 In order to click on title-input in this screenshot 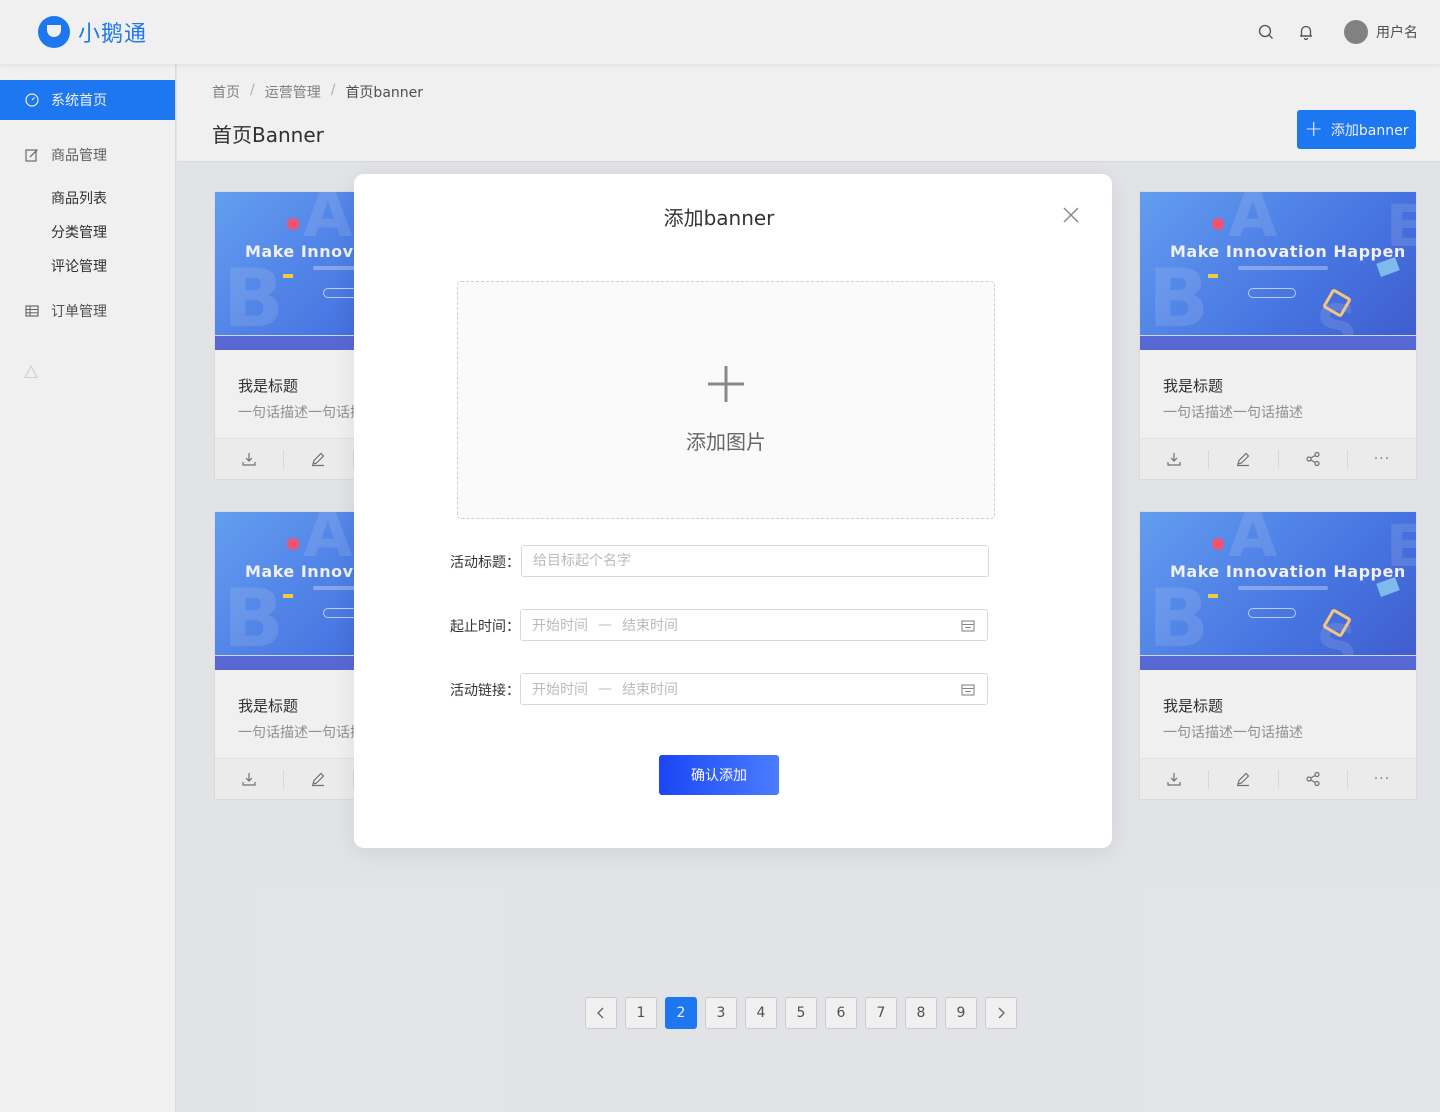, I will do `click(760, 561)`.